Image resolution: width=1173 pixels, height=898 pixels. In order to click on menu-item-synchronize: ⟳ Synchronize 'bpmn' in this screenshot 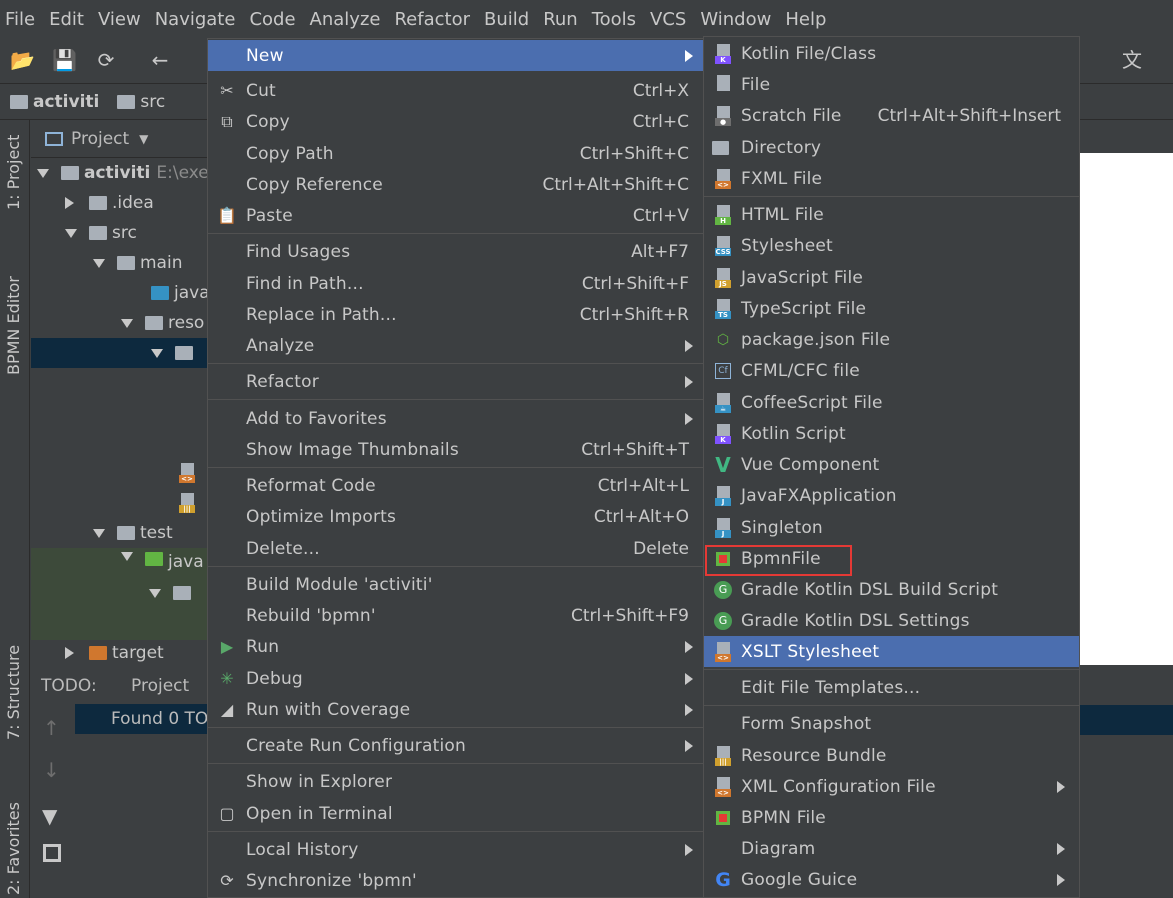, I will do `click(455, 880)`.